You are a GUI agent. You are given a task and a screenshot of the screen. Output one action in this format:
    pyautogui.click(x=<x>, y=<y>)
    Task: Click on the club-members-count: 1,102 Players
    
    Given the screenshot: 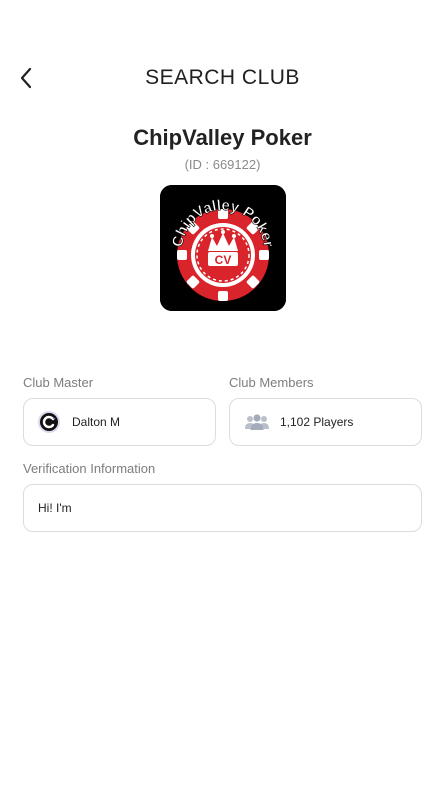 What is the action you would take?
    pyautogui.click(x=317, y=422)
    